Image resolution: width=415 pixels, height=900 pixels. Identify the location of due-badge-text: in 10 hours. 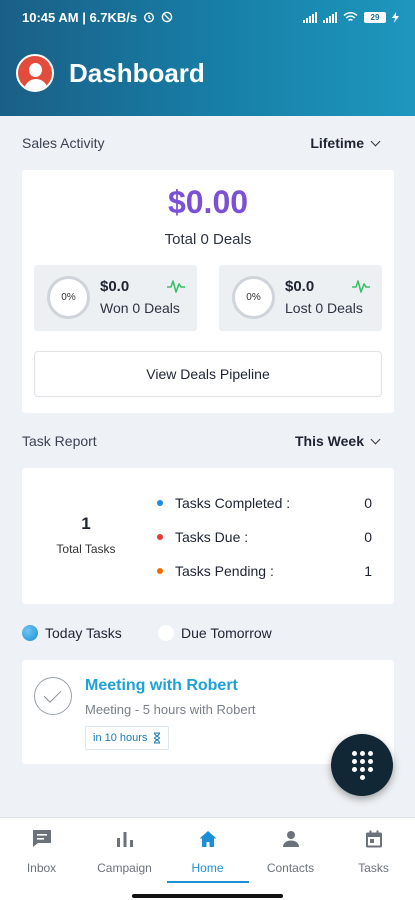
(120, 738).